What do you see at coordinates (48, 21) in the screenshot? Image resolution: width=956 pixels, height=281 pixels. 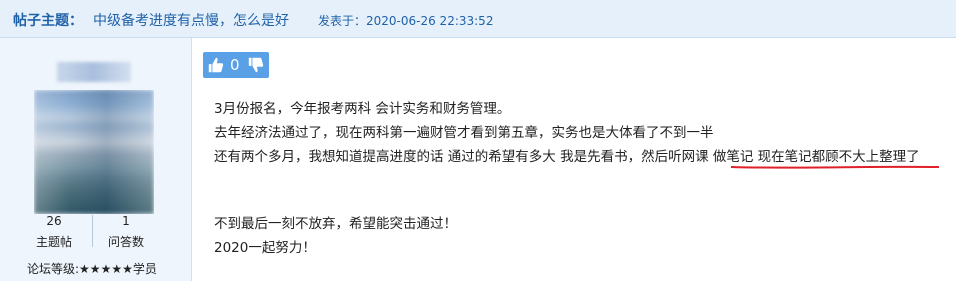 I see `topic-label: 帖子主题：` at bounding box center [48, 21].